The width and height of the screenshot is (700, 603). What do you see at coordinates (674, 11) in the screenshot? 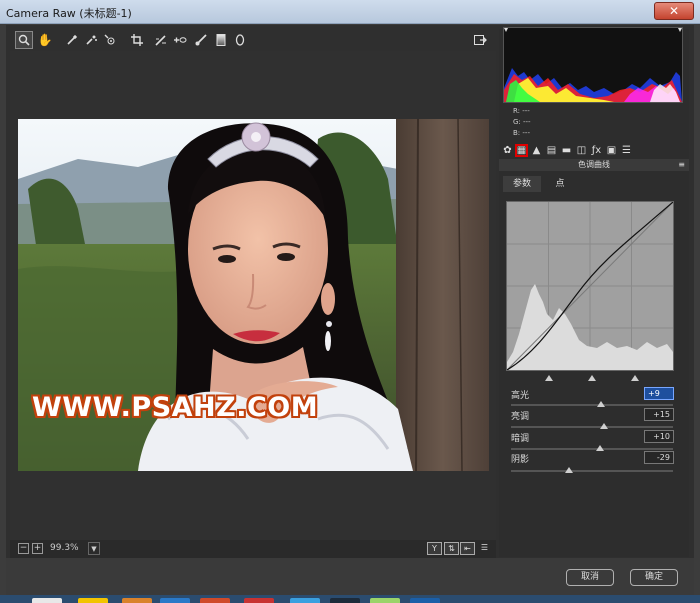
I see `close-button: ✕` at bounding box center [674, 11].